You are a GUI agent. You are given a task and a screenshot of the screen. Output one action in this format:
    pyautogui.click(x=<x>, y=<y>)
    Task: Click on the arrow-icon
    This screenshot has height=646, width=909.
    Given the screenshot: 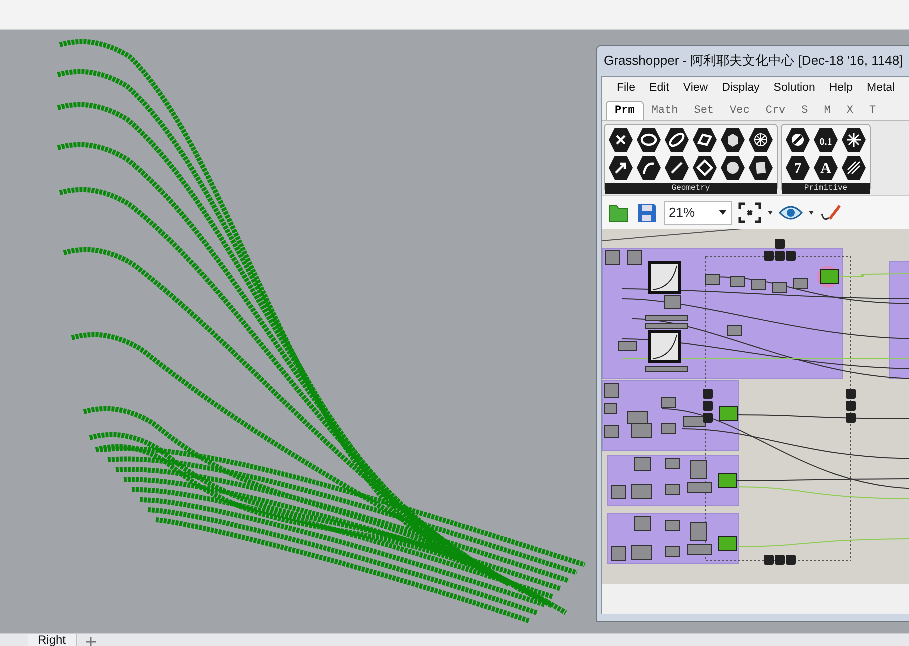 What is the action you would take?
    pyautogui.click(x=621, y=168)
    